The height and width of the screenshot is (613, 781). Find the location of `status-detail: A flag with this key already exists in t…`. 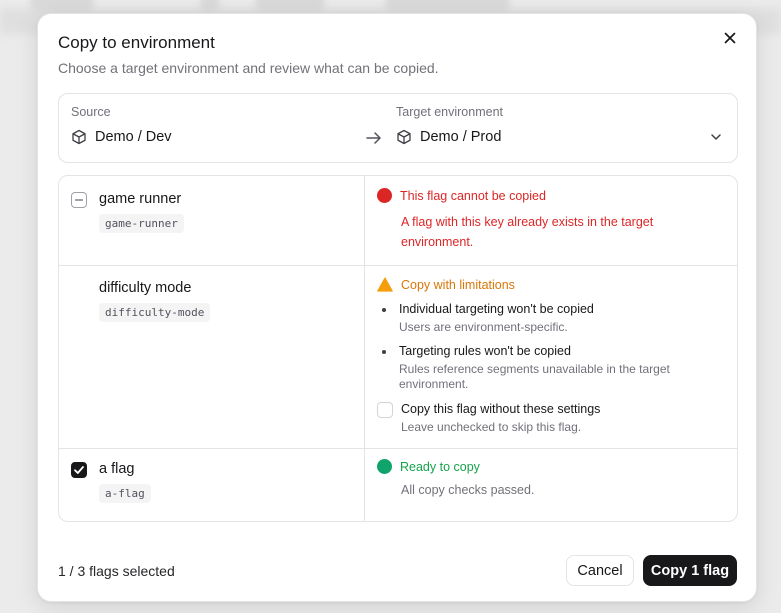

status-detail: A flag with this key already exists in t… is located at coordinates (527, 232).